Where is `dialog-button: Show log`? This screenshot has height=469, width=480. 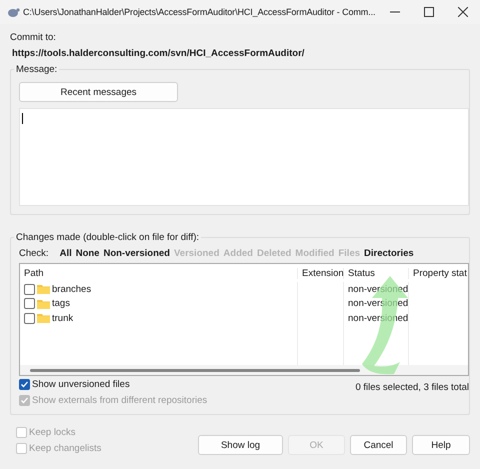
dialog-button: Show log is located at coordinates (240, 445).